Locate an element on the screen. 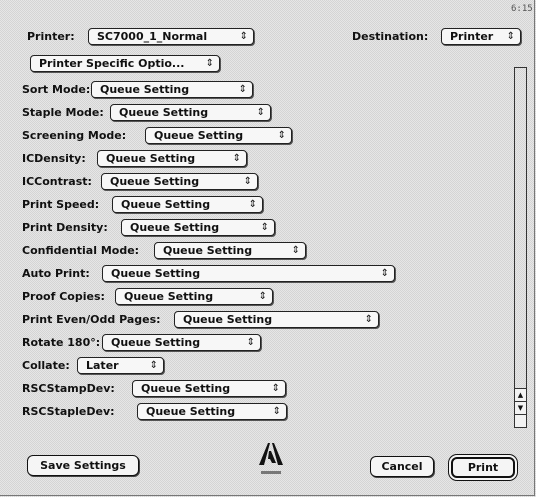 This screenshot has height=497, width=536. scroll-down-arrow-icon: ▼ is located at coordinates (520, 407).